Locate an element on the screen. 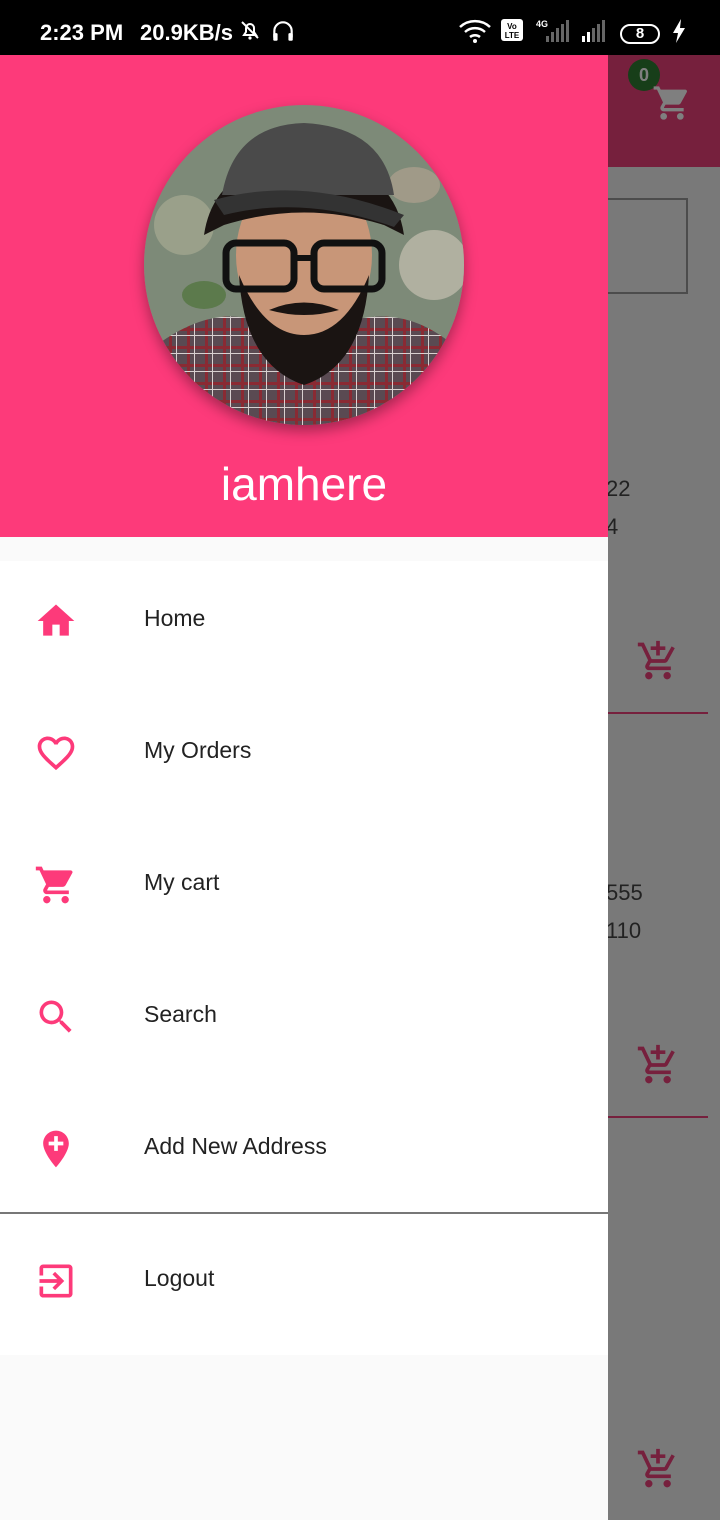  logout-icon is located at coordinates (56, 1281).